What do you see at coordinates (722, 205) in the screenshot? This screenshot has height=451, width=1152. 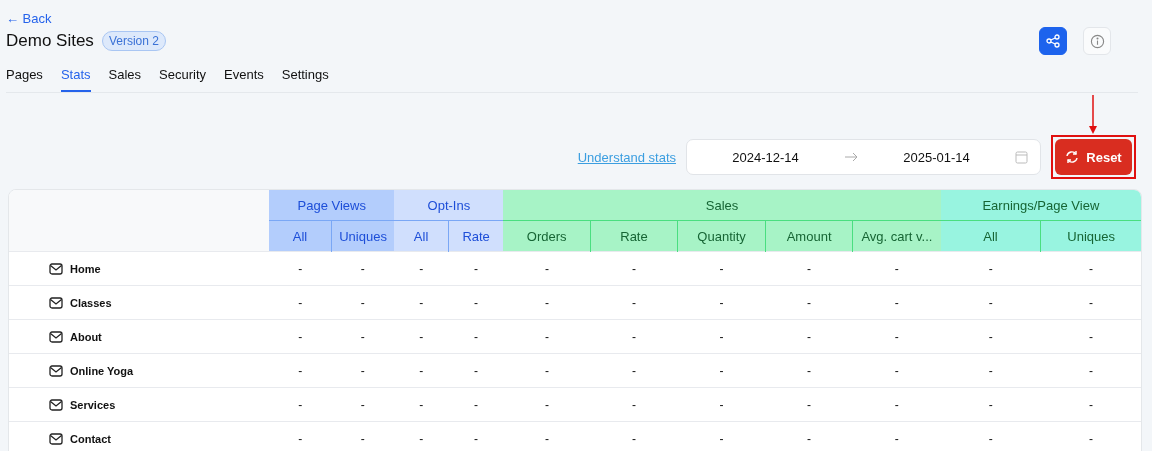 I see `column-group-header: Sales` at bounding box center [722, 205].